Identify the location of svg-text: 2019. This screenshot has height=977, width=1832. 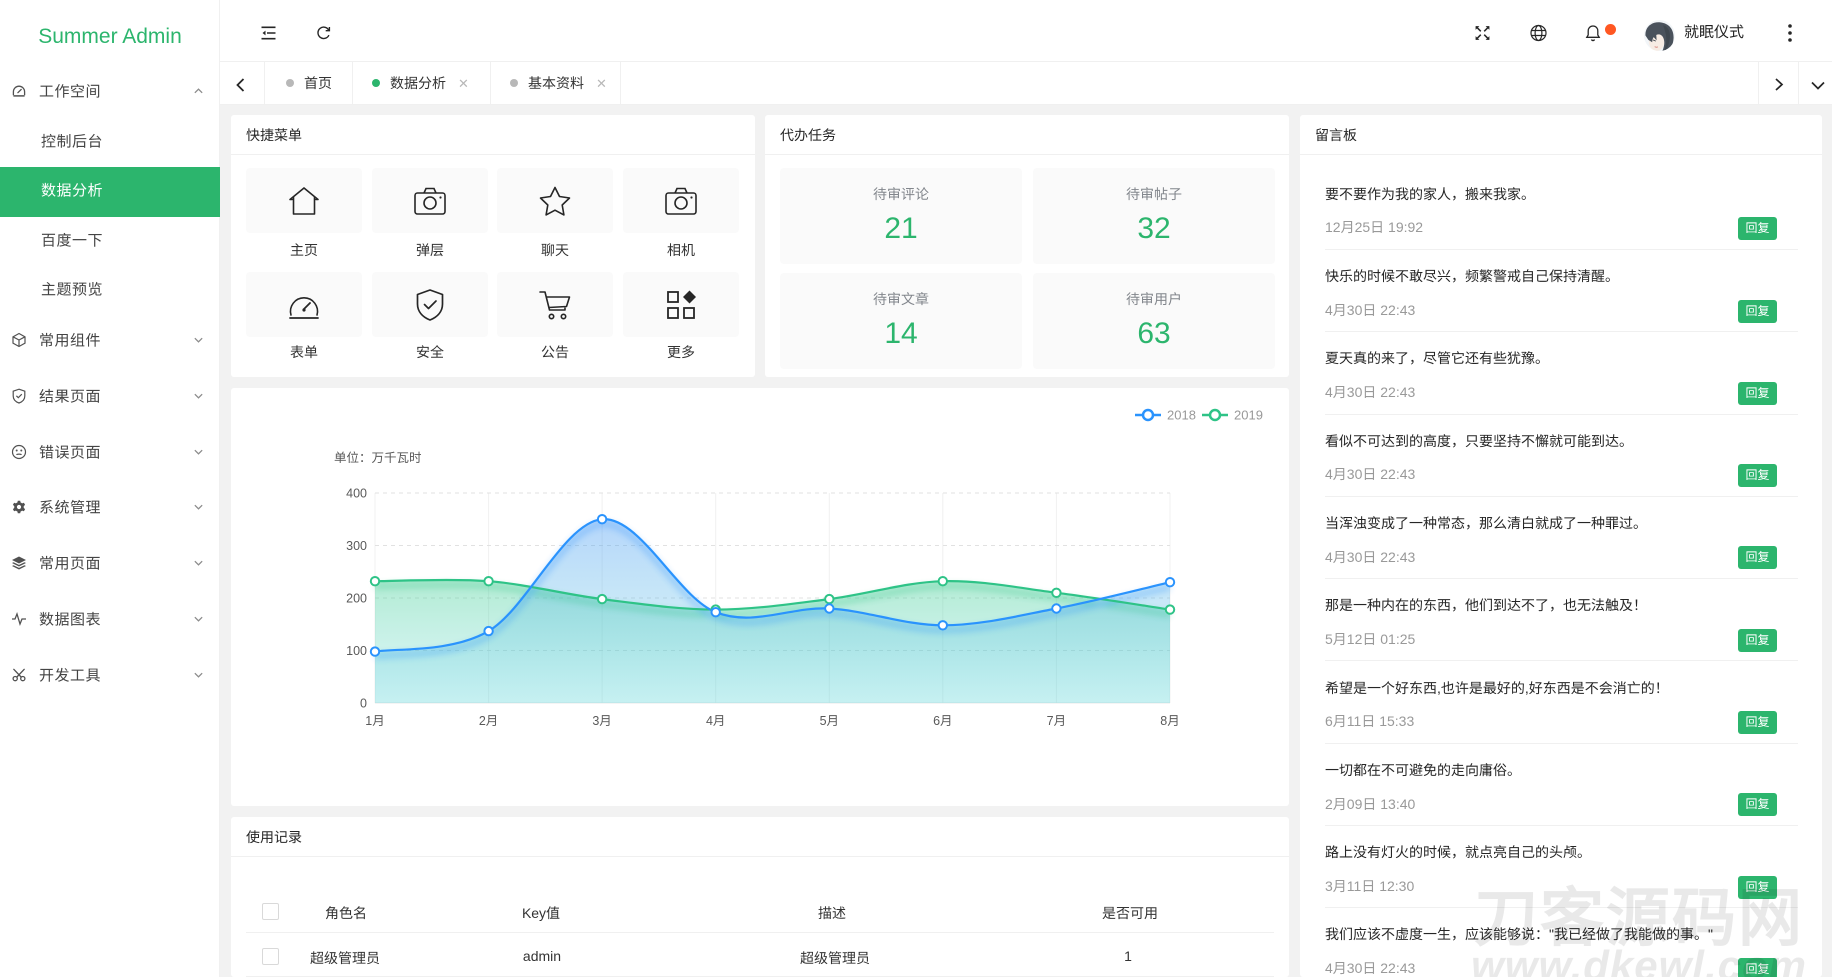
(1248, 415).